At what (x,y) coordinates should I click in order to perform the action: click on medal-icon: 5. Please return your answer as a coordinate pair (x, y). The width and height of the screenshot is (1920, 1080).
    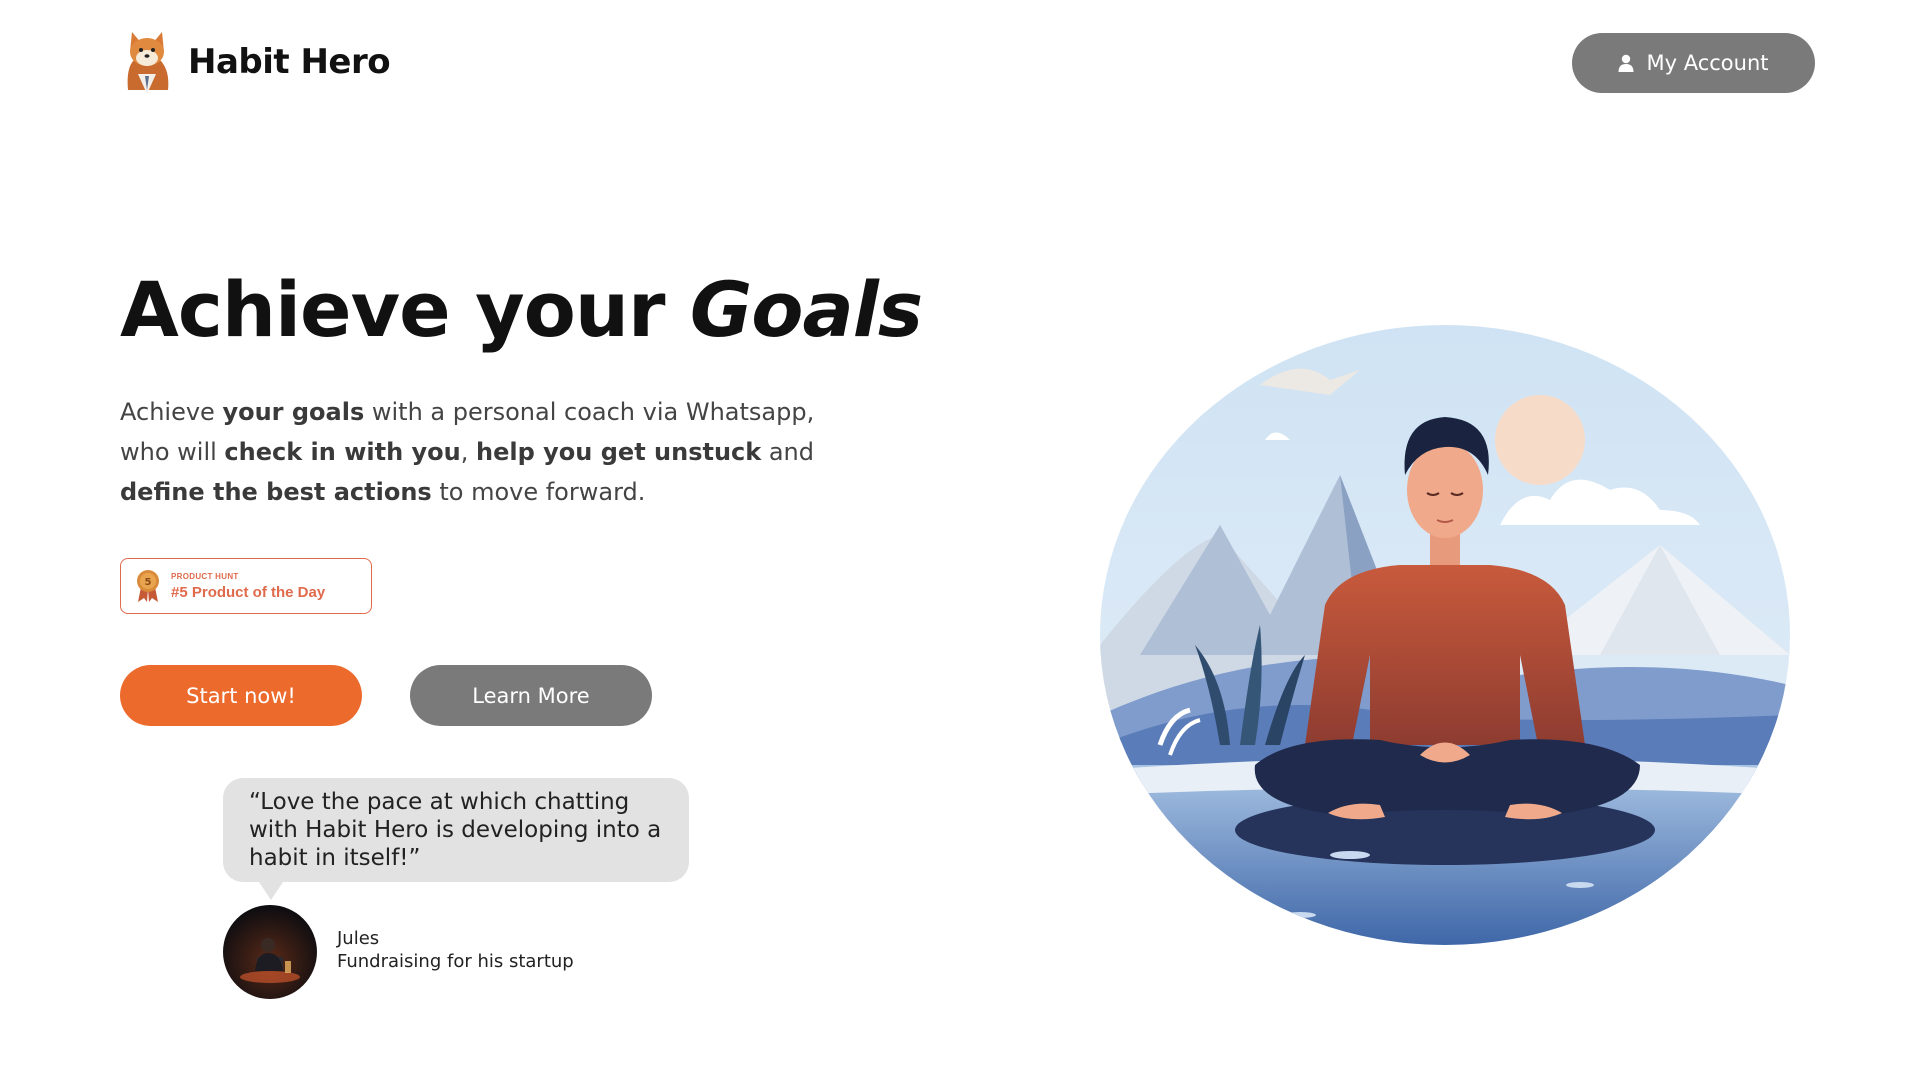
    Looking at the image, I should click on (148, 586).